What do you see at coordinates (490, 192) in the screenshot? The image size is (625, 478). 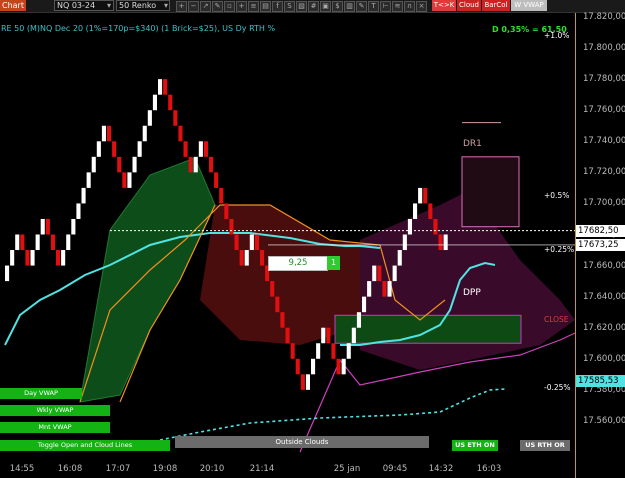 I see `projection-box` at bounding box center [490, 192].